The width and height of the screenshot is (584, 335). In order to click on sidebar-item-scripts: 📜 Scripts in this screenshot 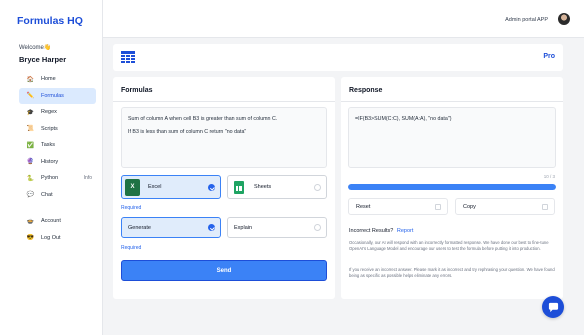, I will do `click(57, 129)`.